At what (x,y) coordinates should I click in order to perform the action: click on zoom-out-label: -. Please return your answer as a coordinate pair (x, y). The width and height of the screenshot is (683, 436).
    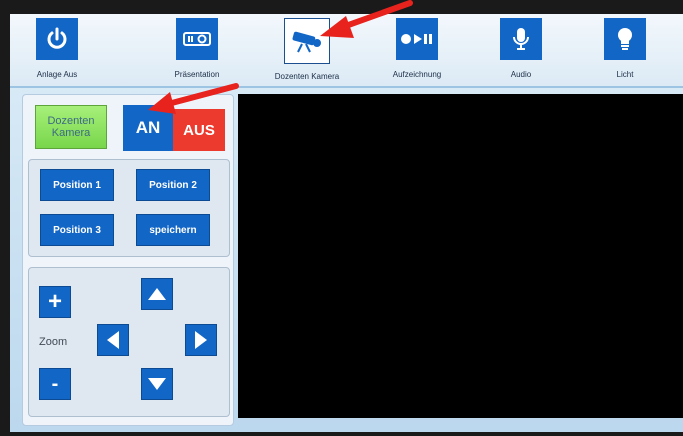
    Looking at the image, I should click on (55, 383).